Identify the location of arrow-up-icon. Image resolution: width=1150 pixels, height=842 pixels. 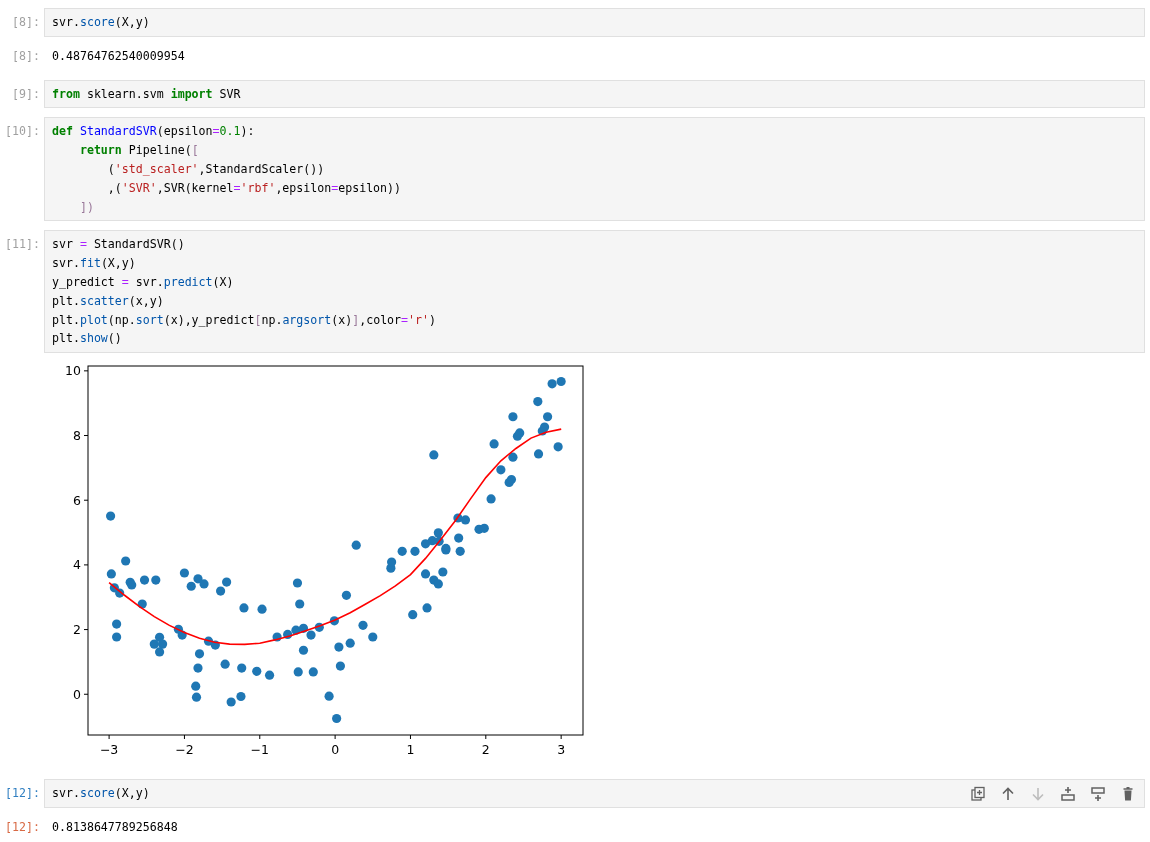
(1008, 794).